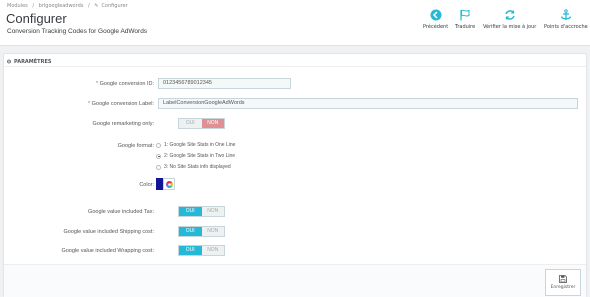 The height and width of the screenshot is (297, 590). I want to click on previous-button: Précédent, so click(435, 19).